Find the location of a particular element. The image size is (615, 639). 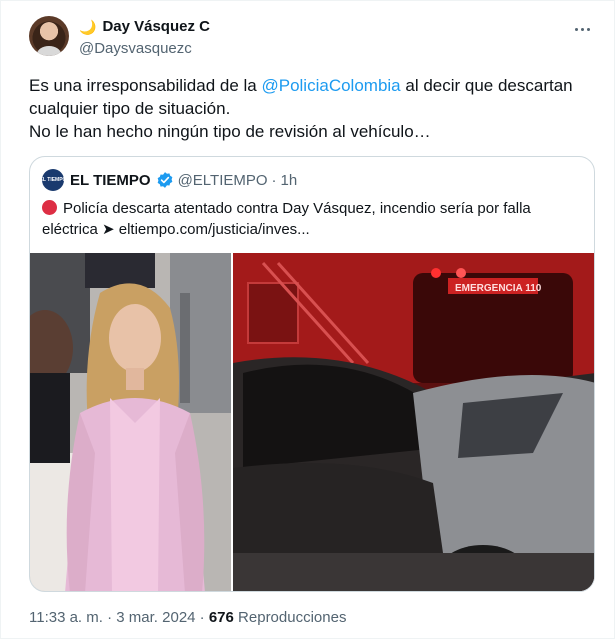

tweet-date: 3 mar. 2024 is located at coordinates (155, 617).